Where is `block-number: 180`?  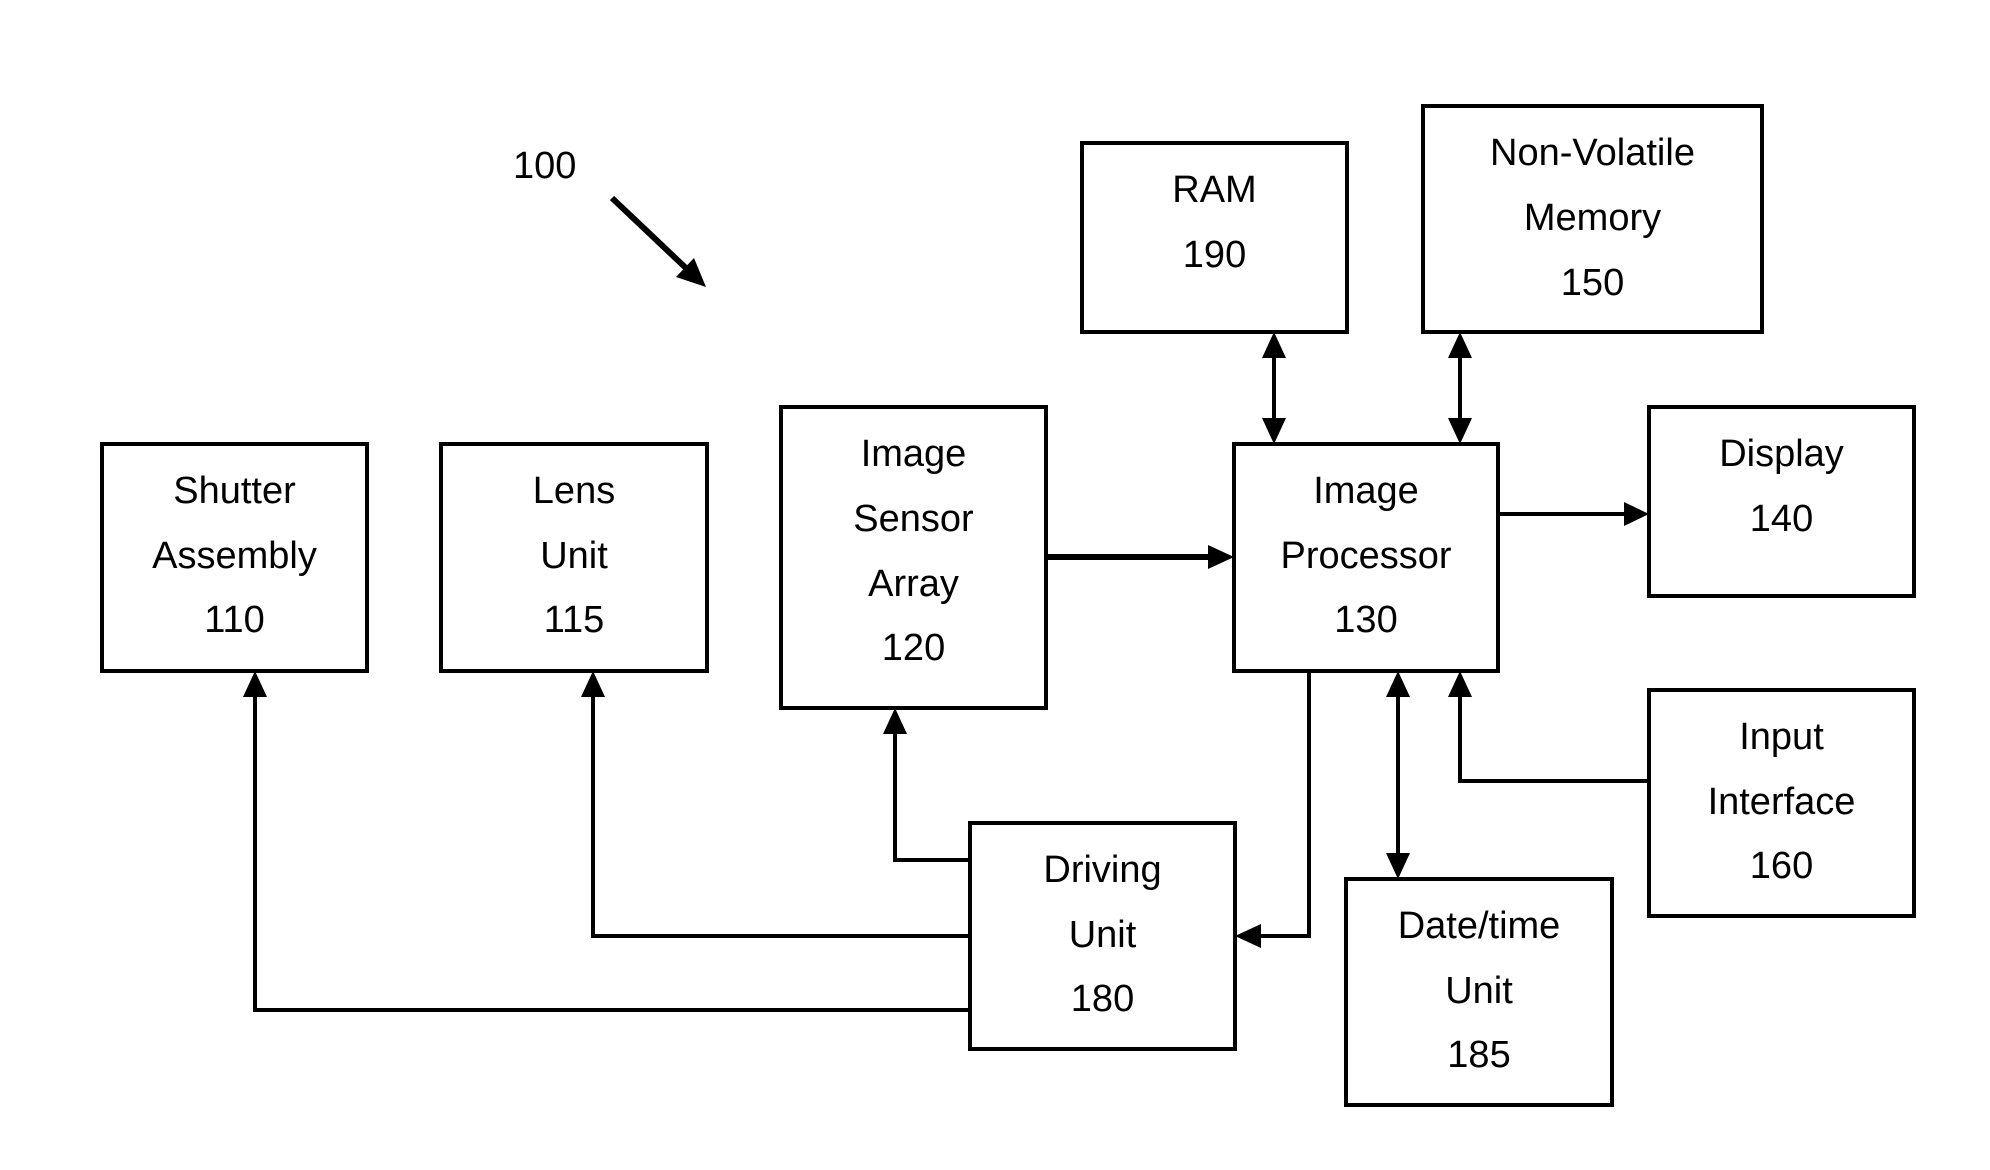
block-number: 180 is located at coordinates (1102, 999).